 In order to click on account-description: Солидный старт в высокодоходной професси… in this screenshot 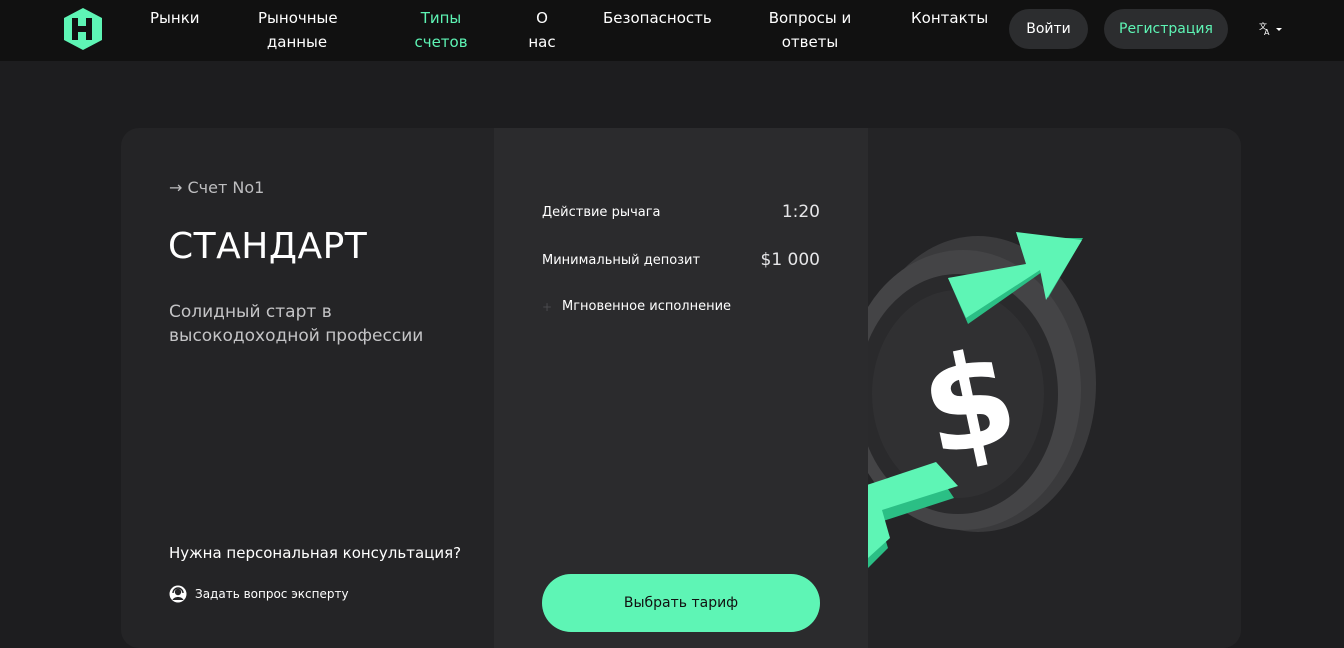, I will do `click(296, 324)`.